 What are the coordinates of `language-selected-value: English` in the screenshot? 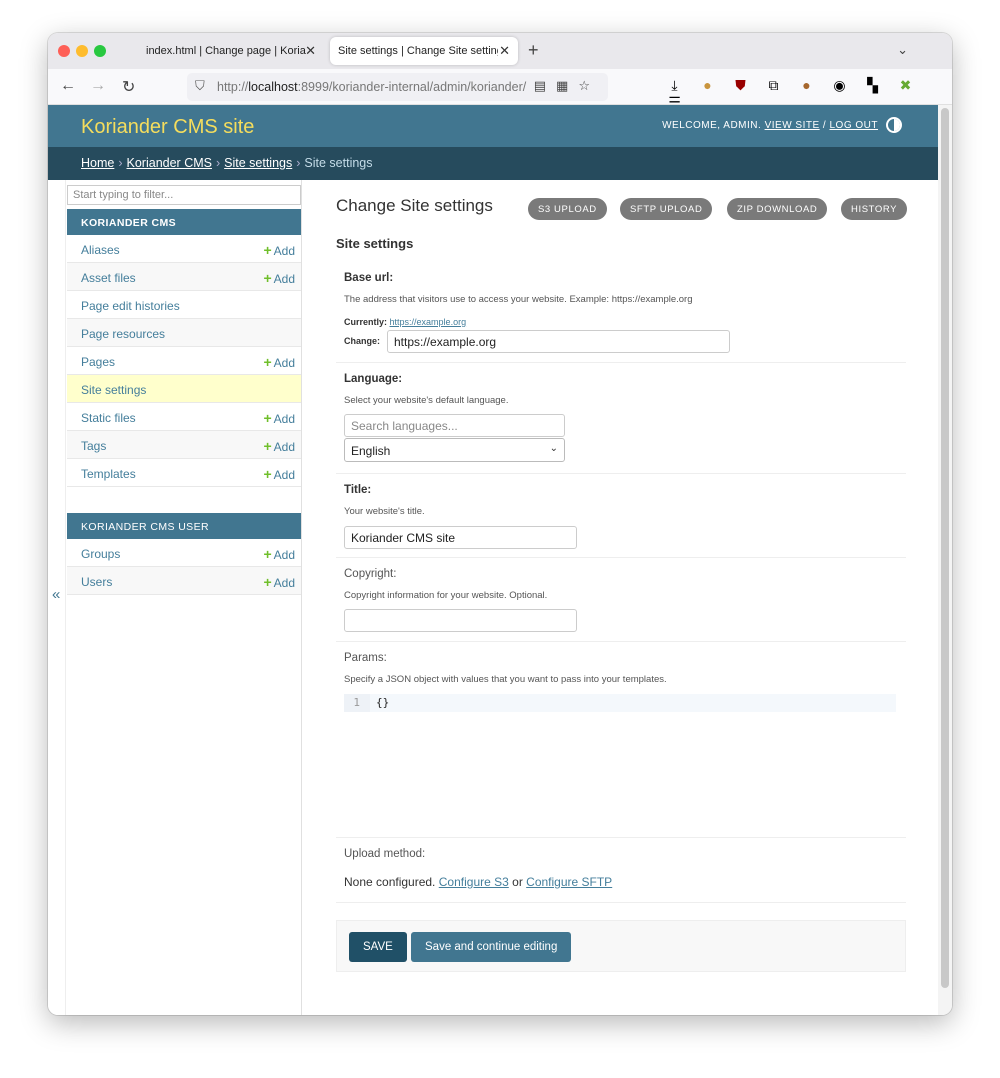 It's located at (371, 451).